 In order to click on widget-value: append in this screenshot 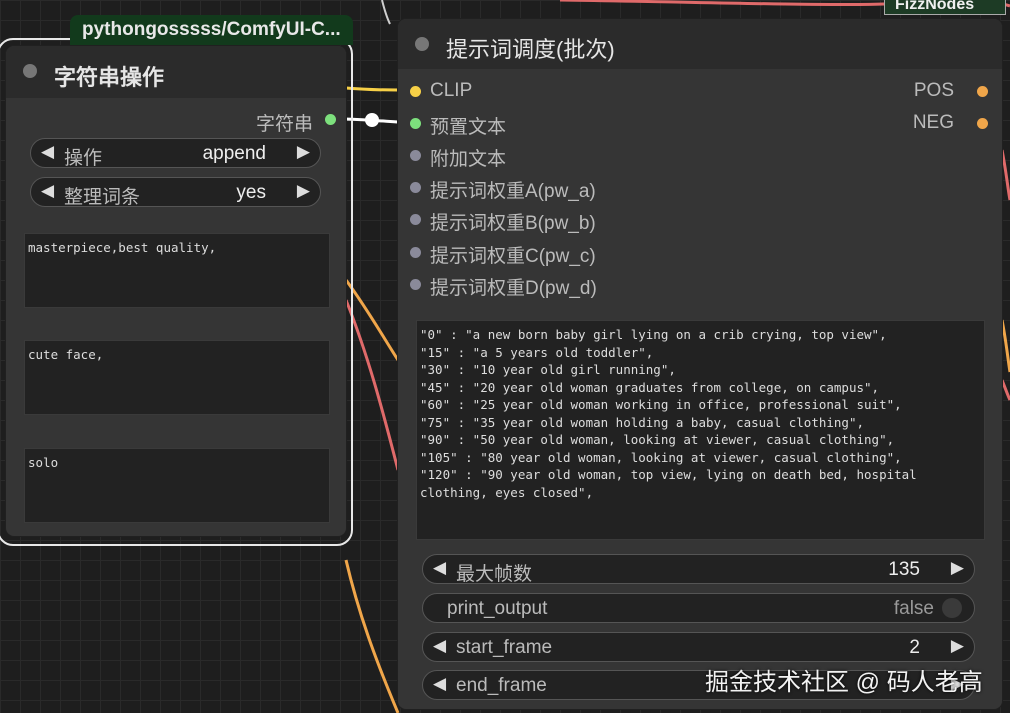, I will do `click(234, 153)`.